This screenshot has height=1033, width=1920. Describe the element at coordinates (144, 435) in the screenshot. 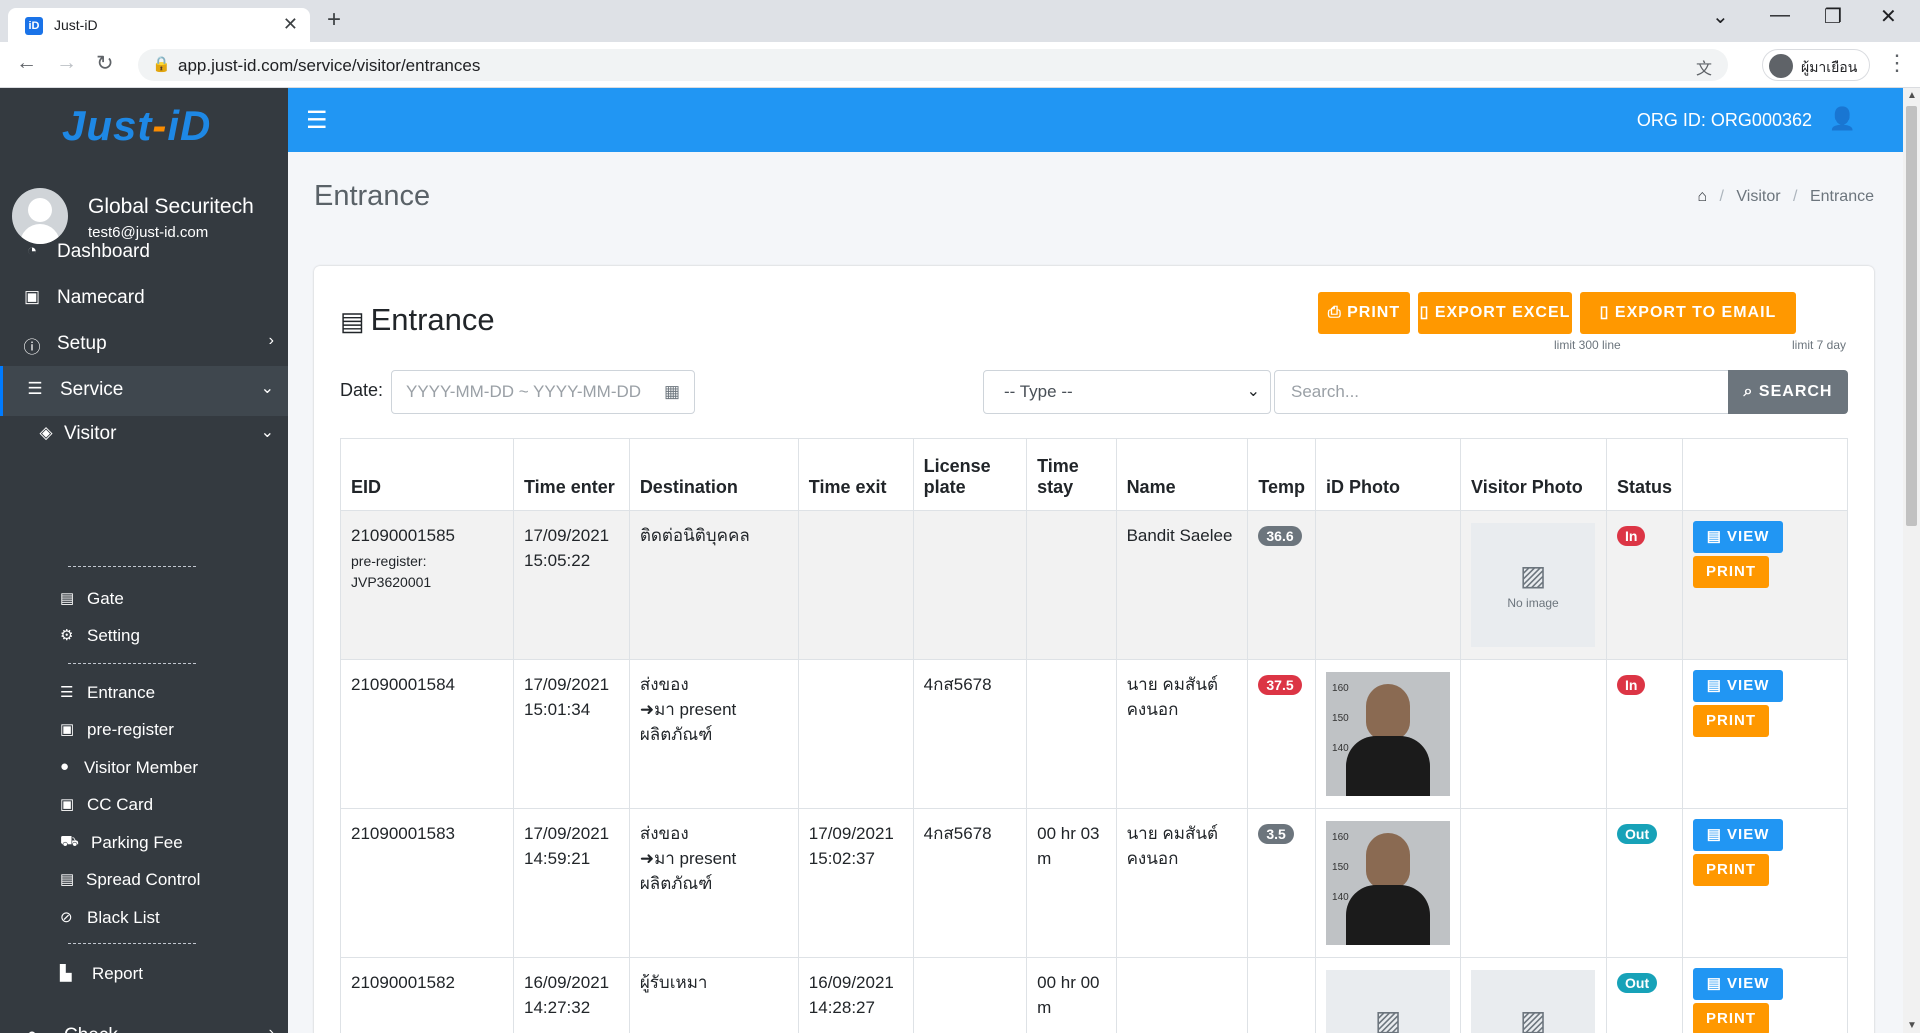

I see `sidebar-item-visitor: ◈ Visitor ⌄` at that location.